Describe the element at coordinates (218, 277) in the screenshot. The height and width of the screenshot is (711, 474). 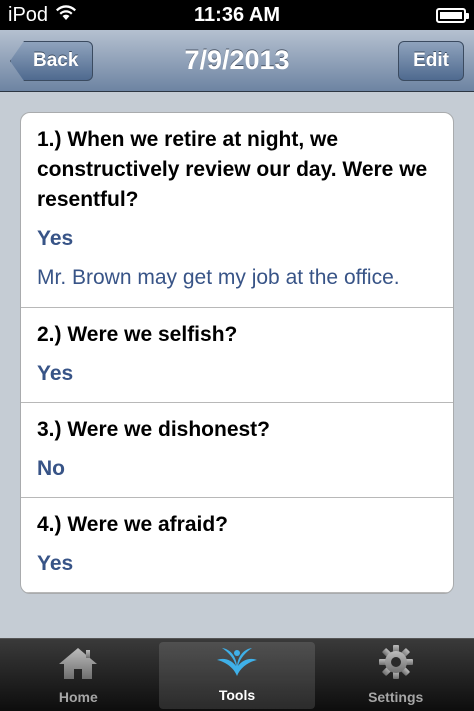
I see `answer-note: Mr. Brown may get my job at the office.` at that location.